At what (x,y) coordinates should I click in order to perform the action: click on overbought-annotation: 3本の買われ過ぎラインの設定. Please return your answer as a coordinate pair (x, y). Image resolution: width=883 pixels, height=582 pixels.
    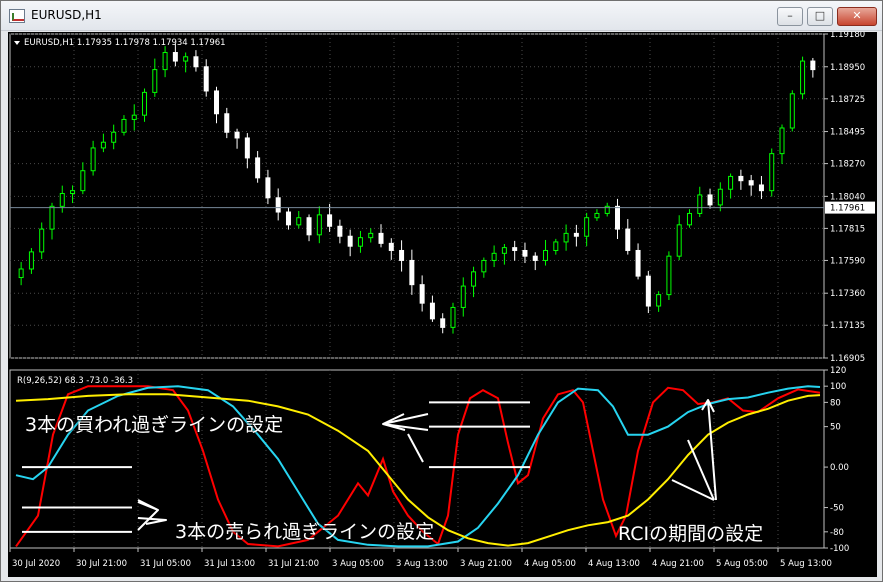
    Looking at the image, I should click on (154, 425).